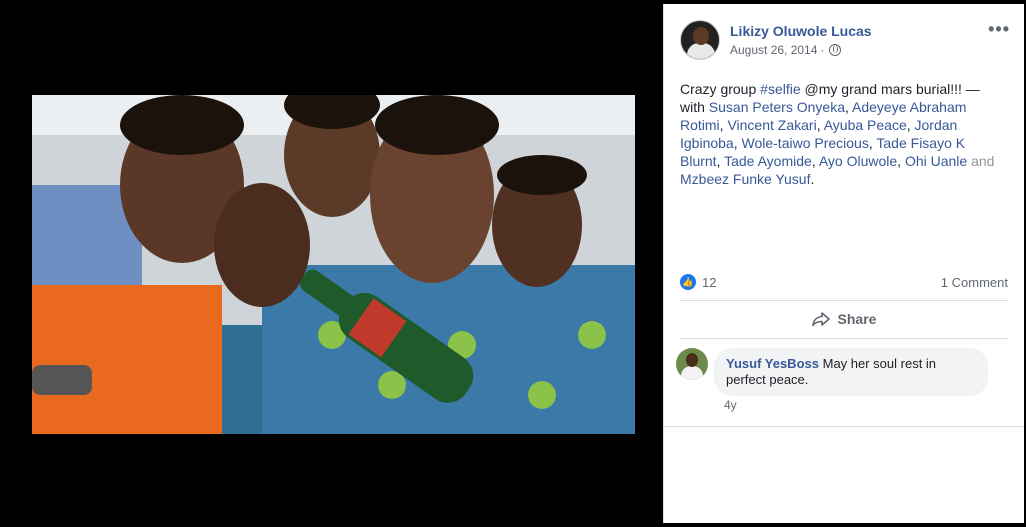 This screenshot has height=527, width=1026. Describe the element at coordinates (773, 50) in the screenshot. I see `post-date: August 26, 2014` at that location.